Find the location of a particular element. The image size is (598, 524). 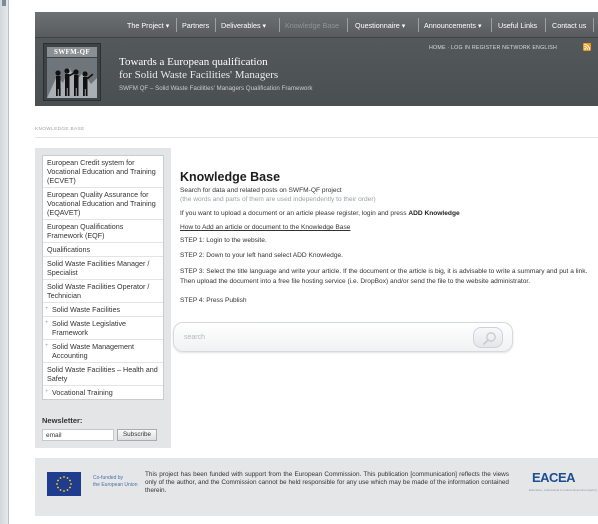

logo-text: SWFM-QF is located at coordinates (72, 52).